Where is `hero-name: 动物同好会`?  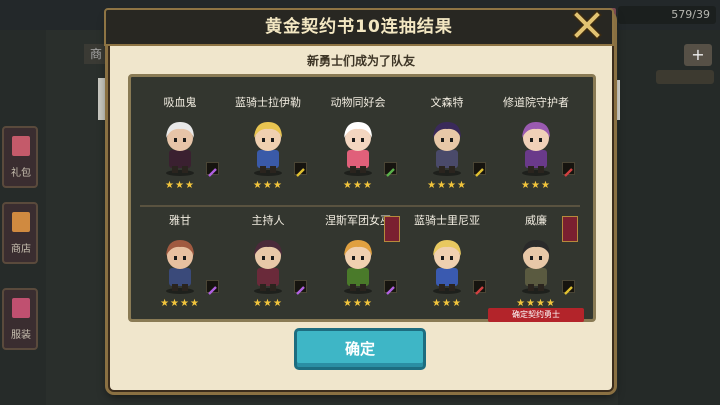 hero-name: 动物同好会 is located at coordinates (358, 102).